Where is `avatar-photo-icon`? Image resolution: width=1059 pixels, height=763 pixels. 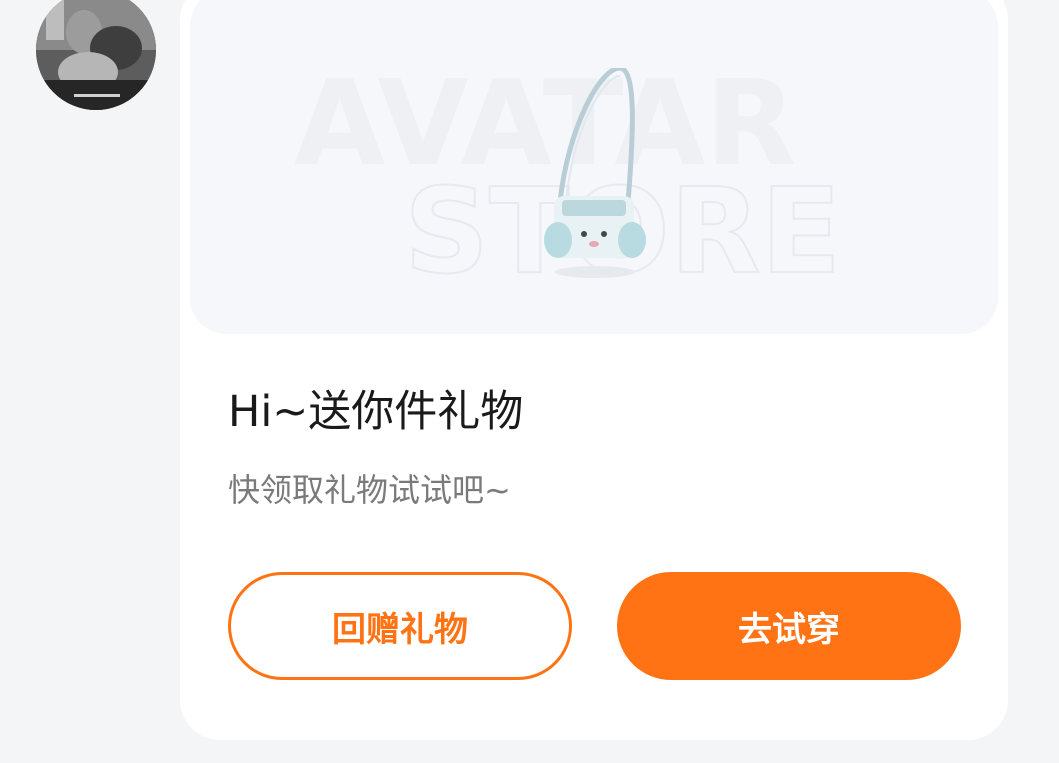 avatar-photo-icon is located at coordinates (96, 55).